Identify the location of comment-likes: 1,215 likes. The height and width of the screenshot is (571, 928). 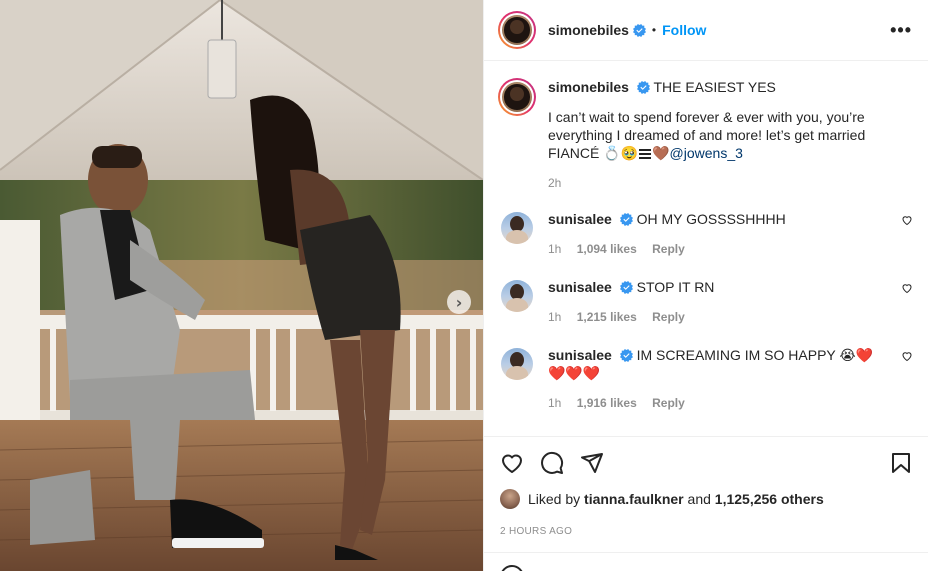
(607, 317).